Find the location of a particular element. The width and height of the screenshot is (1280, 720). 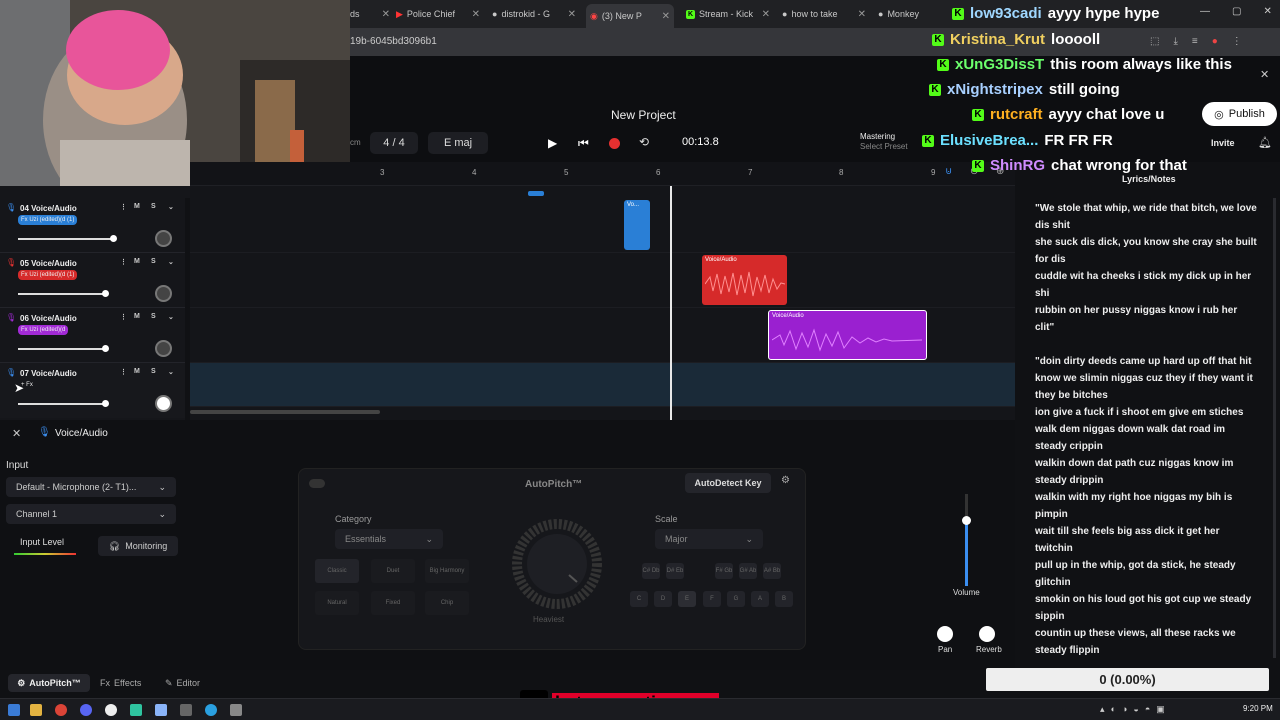

browser-tab: ● how to take ✕ is located at coordinates (824, 14).